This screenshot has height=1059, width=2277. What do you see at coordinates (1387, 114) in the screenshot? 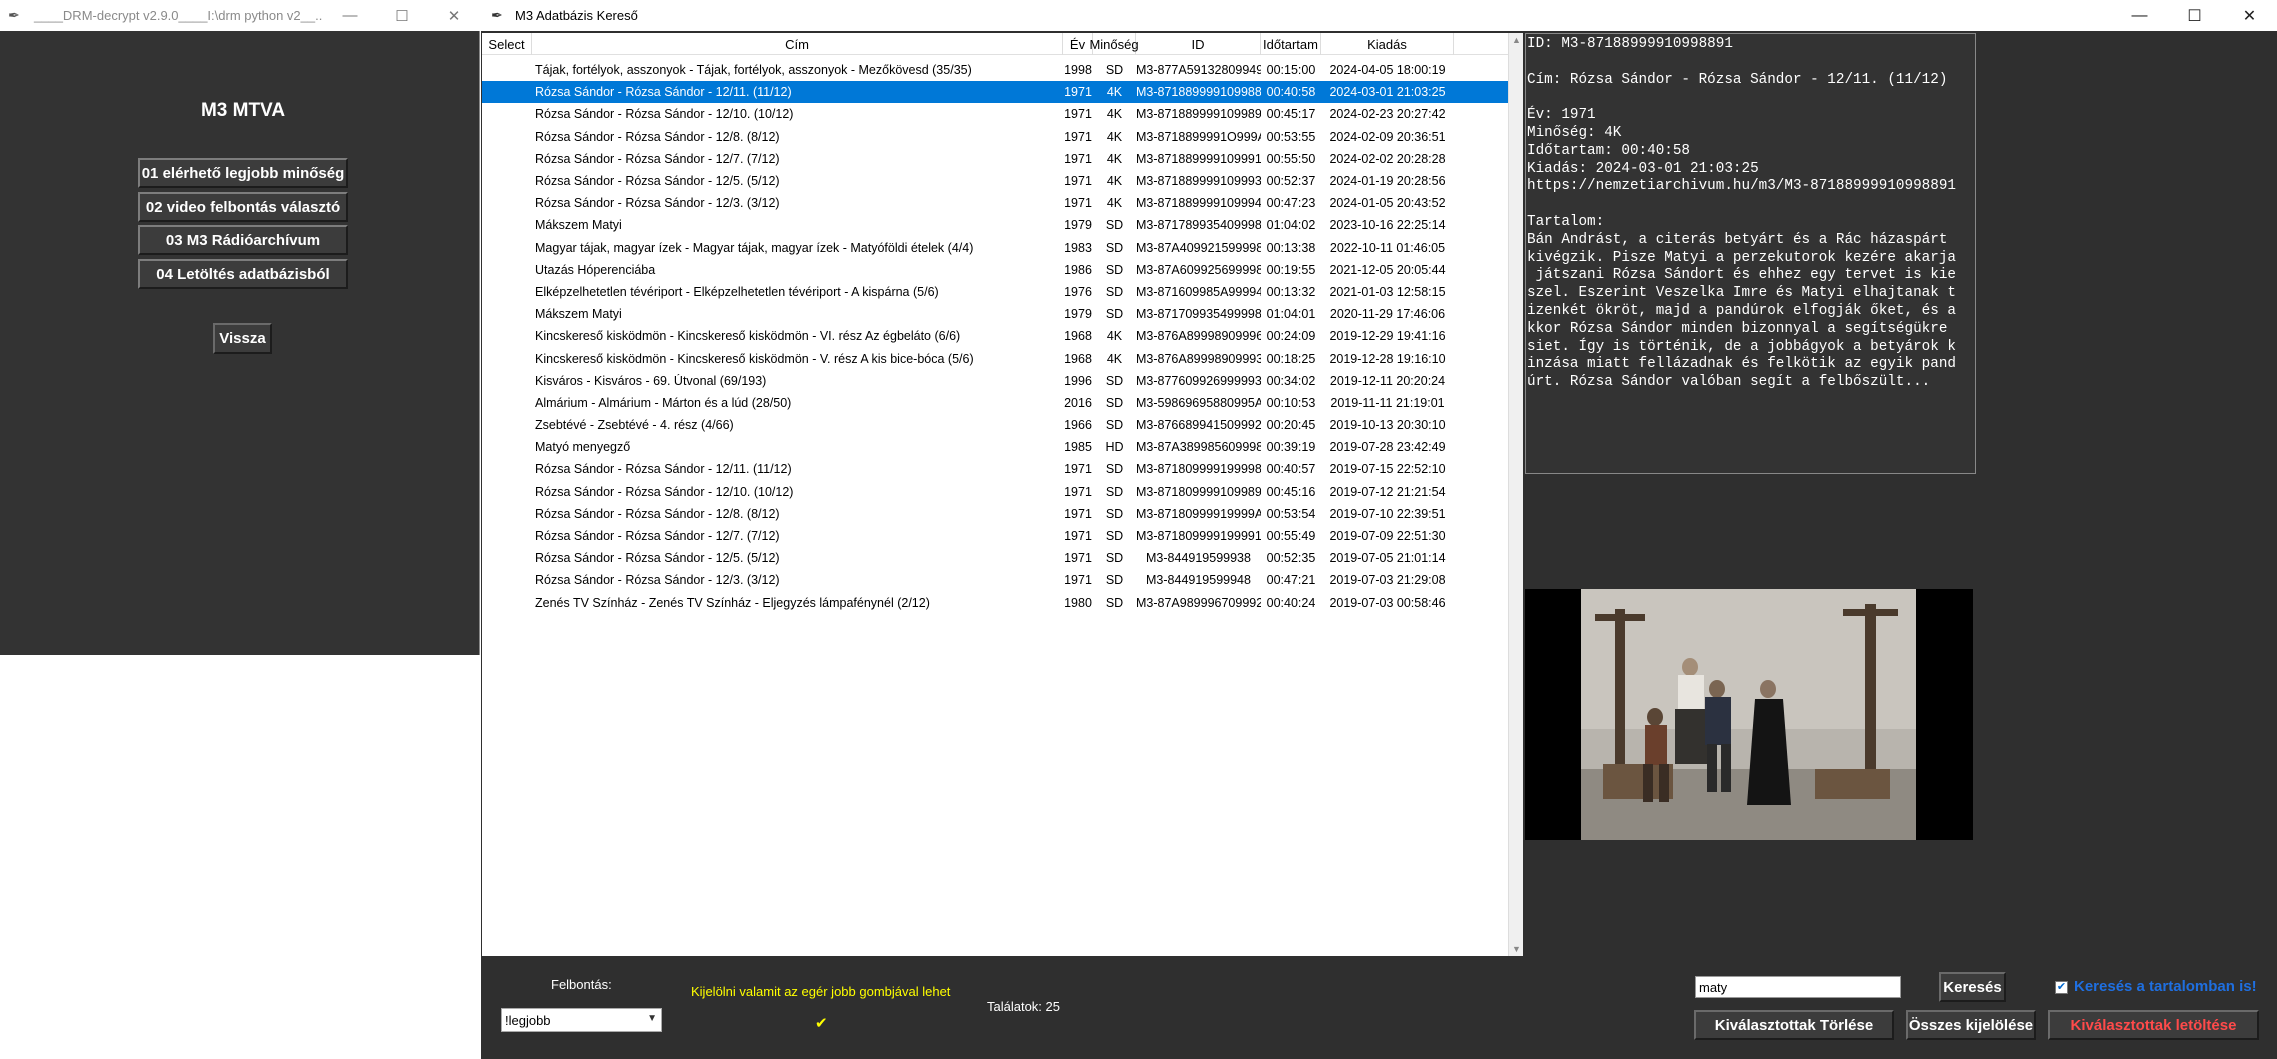
I see `row-release: 2024-02-23 20:27:42` at bounding box center [1387, 114].